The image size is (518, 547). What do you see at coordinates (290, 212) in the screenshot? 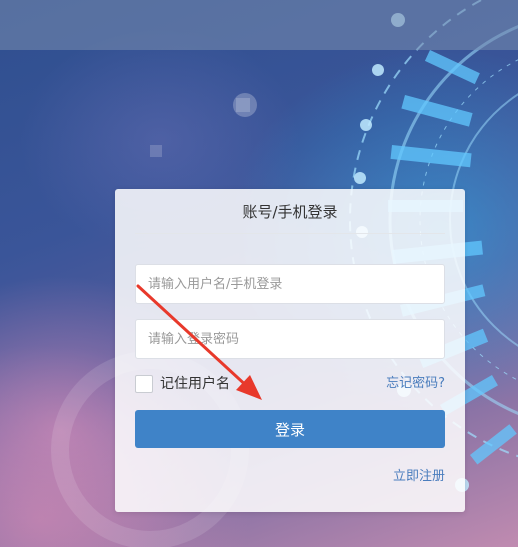
I see `login-panel-title: 账号/手机登录` at bounding box center [290, 212].